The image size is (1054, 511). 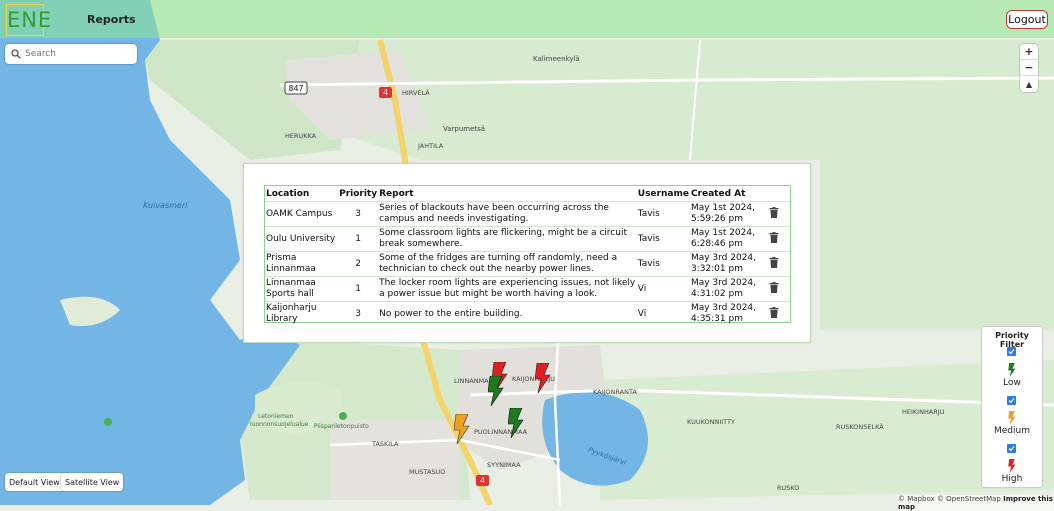 I want to click on cell-created-at: May 3rd 2024, 4:31:02 pm, so click(x=723, y=288).